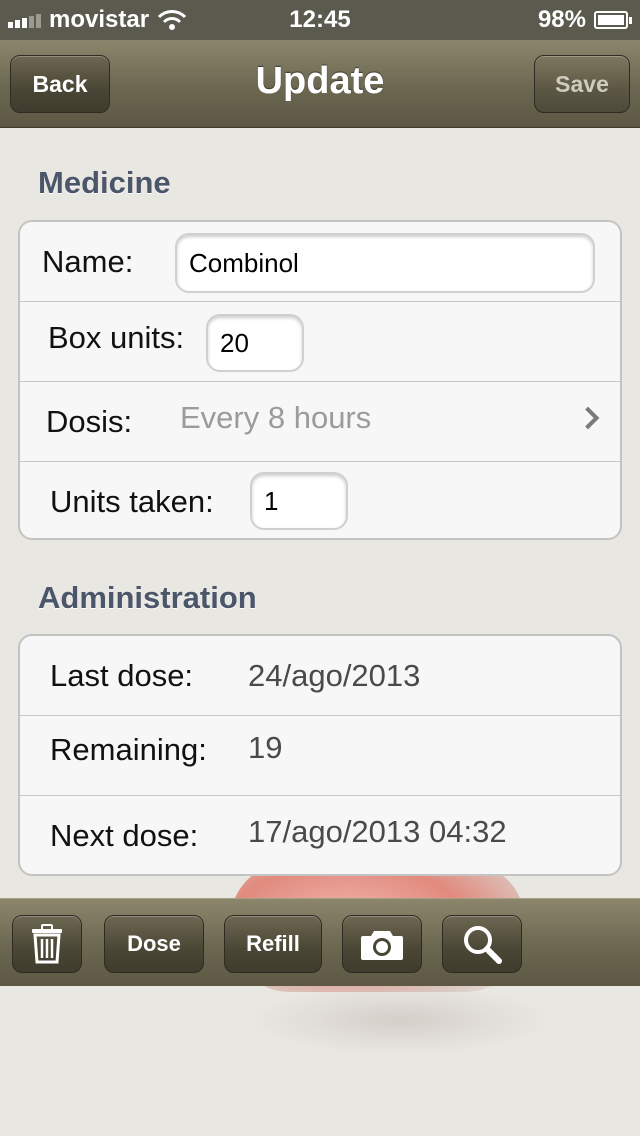 Image resolution: width=640 pixels, height=1136 pixels. I want to click on next-dose-label: Next dose:, so click(124, 835).